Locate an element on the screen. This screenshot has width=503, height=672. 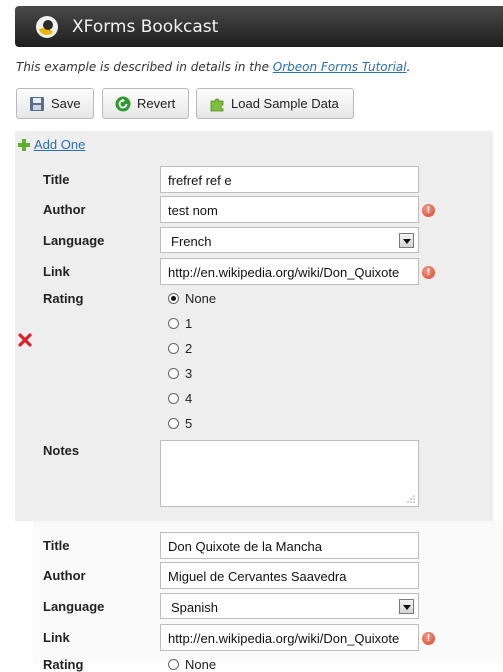
tutorial-link: Orbeon Forms Tutorial is located at coordinates (340, 67).